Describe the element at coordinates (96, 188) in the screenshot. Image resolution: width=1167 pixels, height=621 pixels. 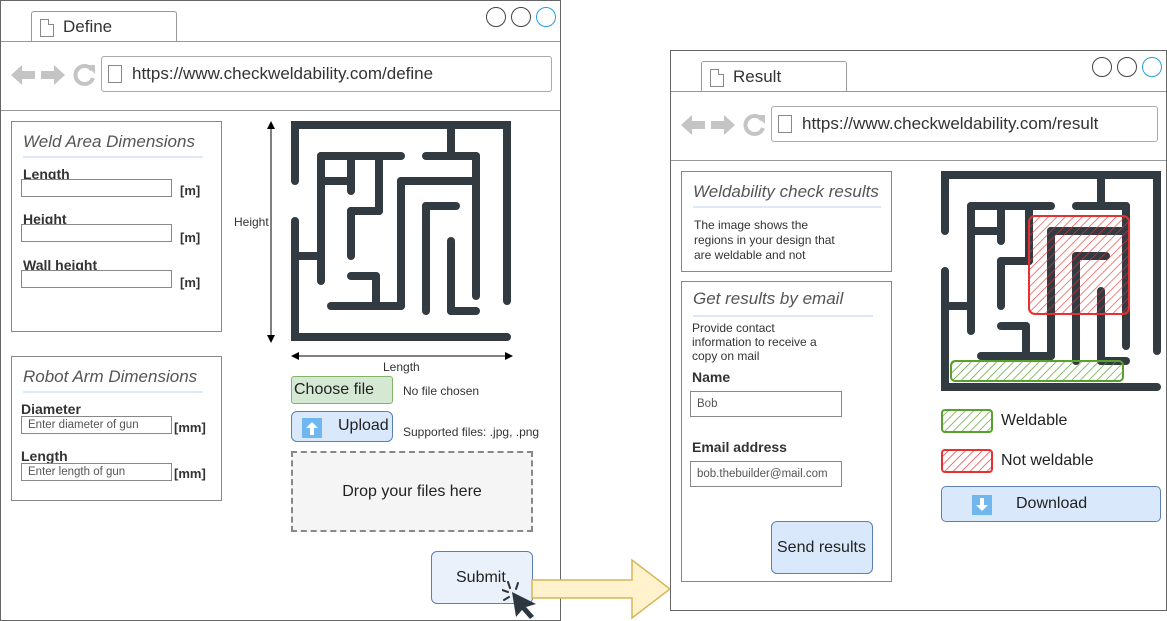
I see `weld-length-input` at that location.